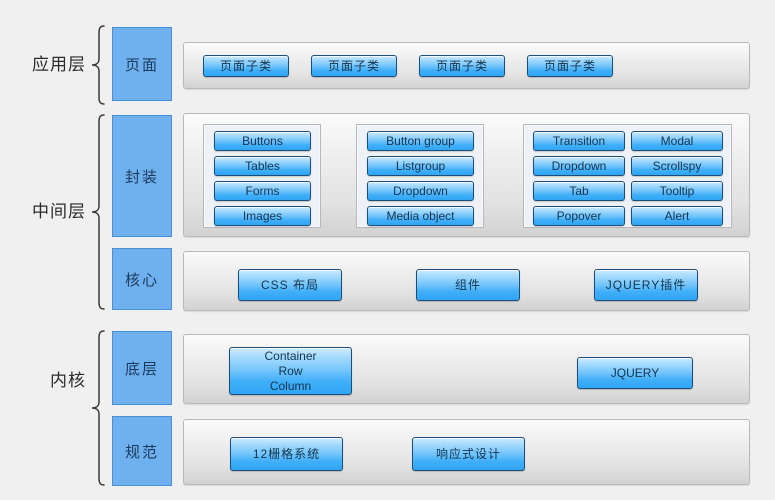 The width and height of the screenshot is (775, 500). Describe the element at coordinates (142, 176) in the screenshot. I see `layer-block-encapsulation: 封装` at that location.